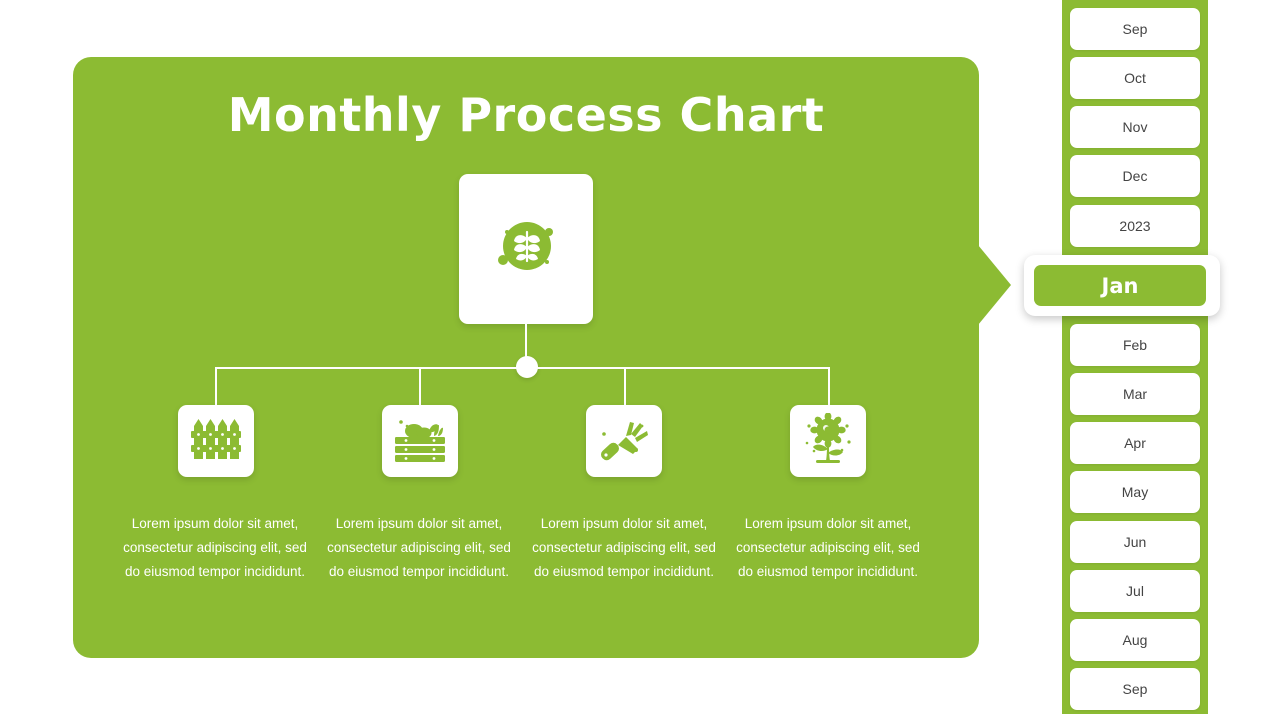  I want to click on sunflower-icon, so click(828, 440).